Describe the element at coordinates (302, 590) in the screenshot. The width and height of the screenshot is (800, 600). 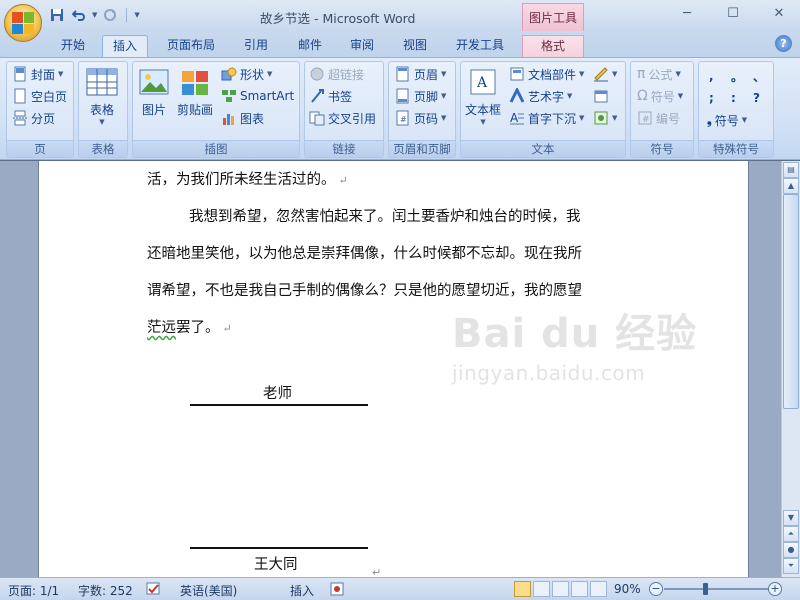
I see `insert-mode: 插入` at that location.